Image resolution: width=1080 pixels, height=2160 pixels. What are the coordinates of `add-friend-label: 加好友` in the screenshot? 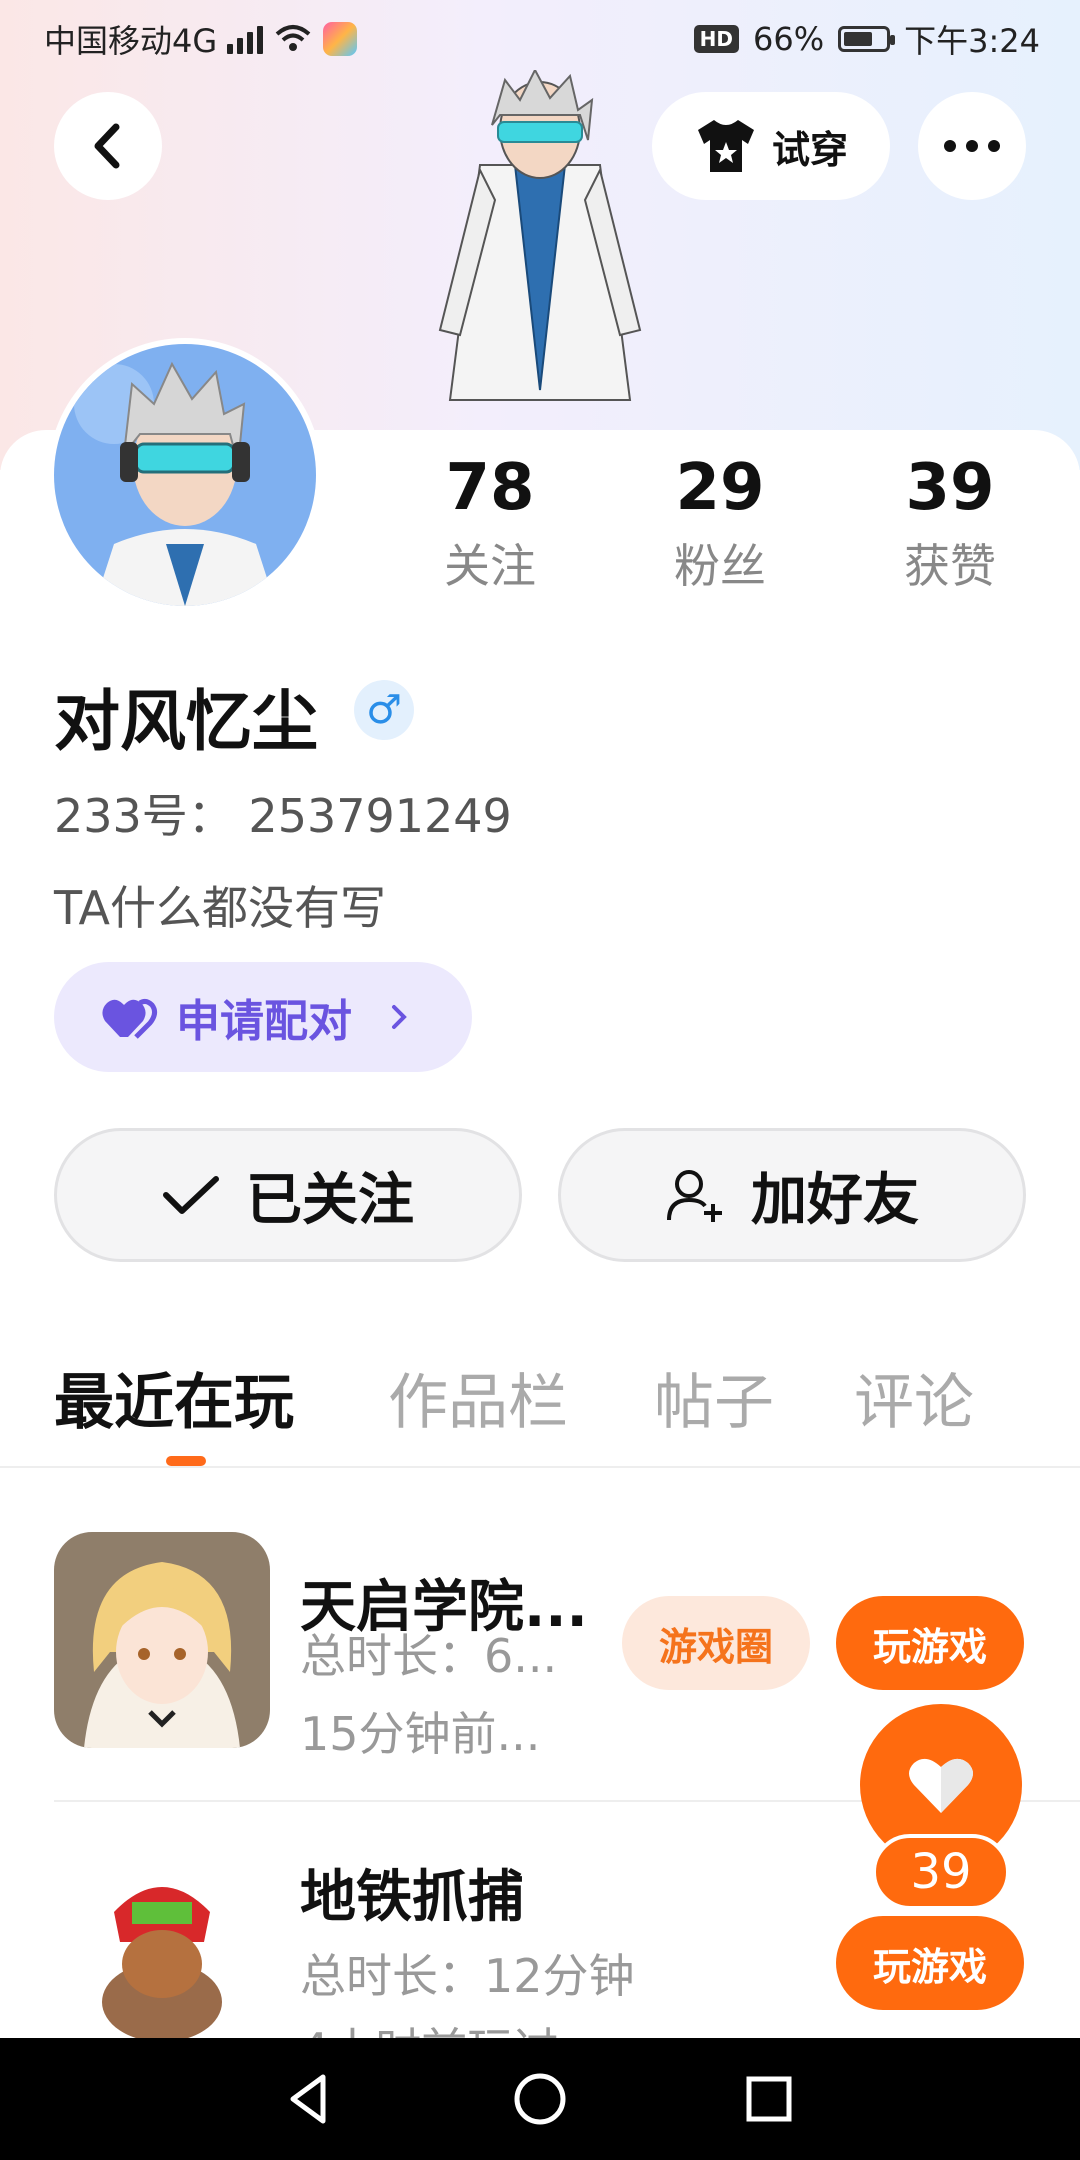 It's located at (835, 1200).